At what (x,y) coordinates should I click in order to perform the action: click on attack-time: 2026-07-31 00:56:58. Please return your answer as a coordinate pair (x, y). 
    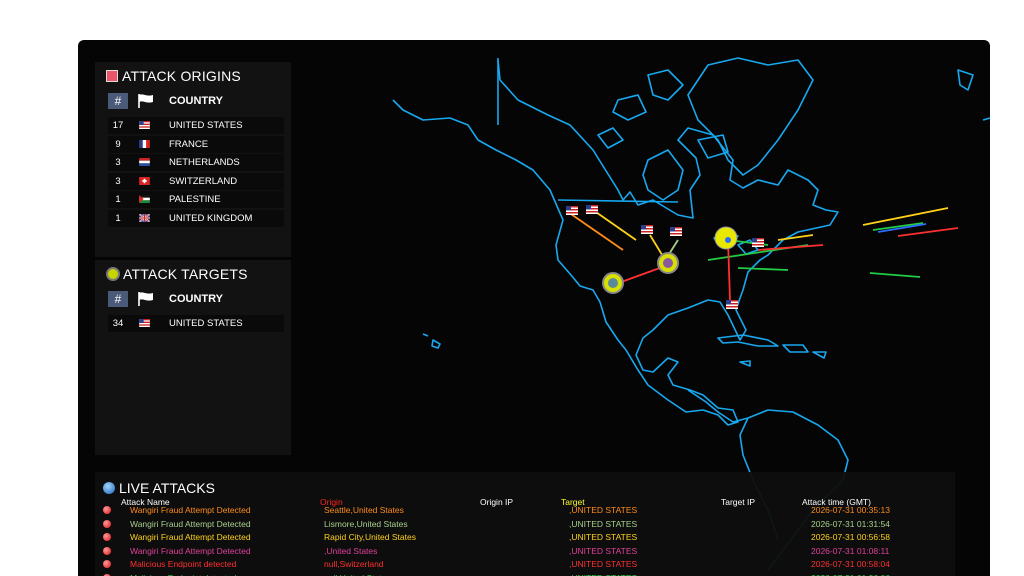
    Looking at the image, I should click on (850, 537).